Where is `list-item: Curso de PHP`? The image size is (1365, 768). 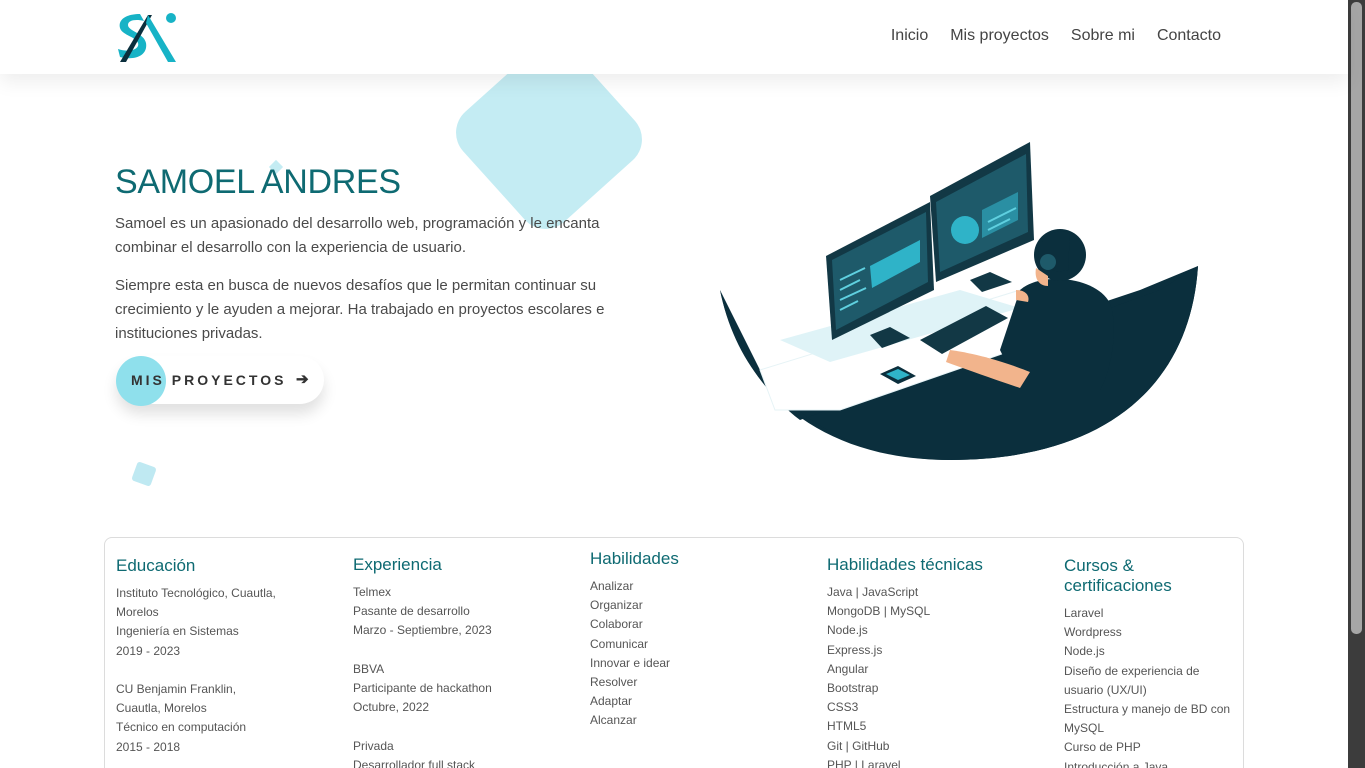 list-item: Curso de PHP is located at coordinates (1102, 747).